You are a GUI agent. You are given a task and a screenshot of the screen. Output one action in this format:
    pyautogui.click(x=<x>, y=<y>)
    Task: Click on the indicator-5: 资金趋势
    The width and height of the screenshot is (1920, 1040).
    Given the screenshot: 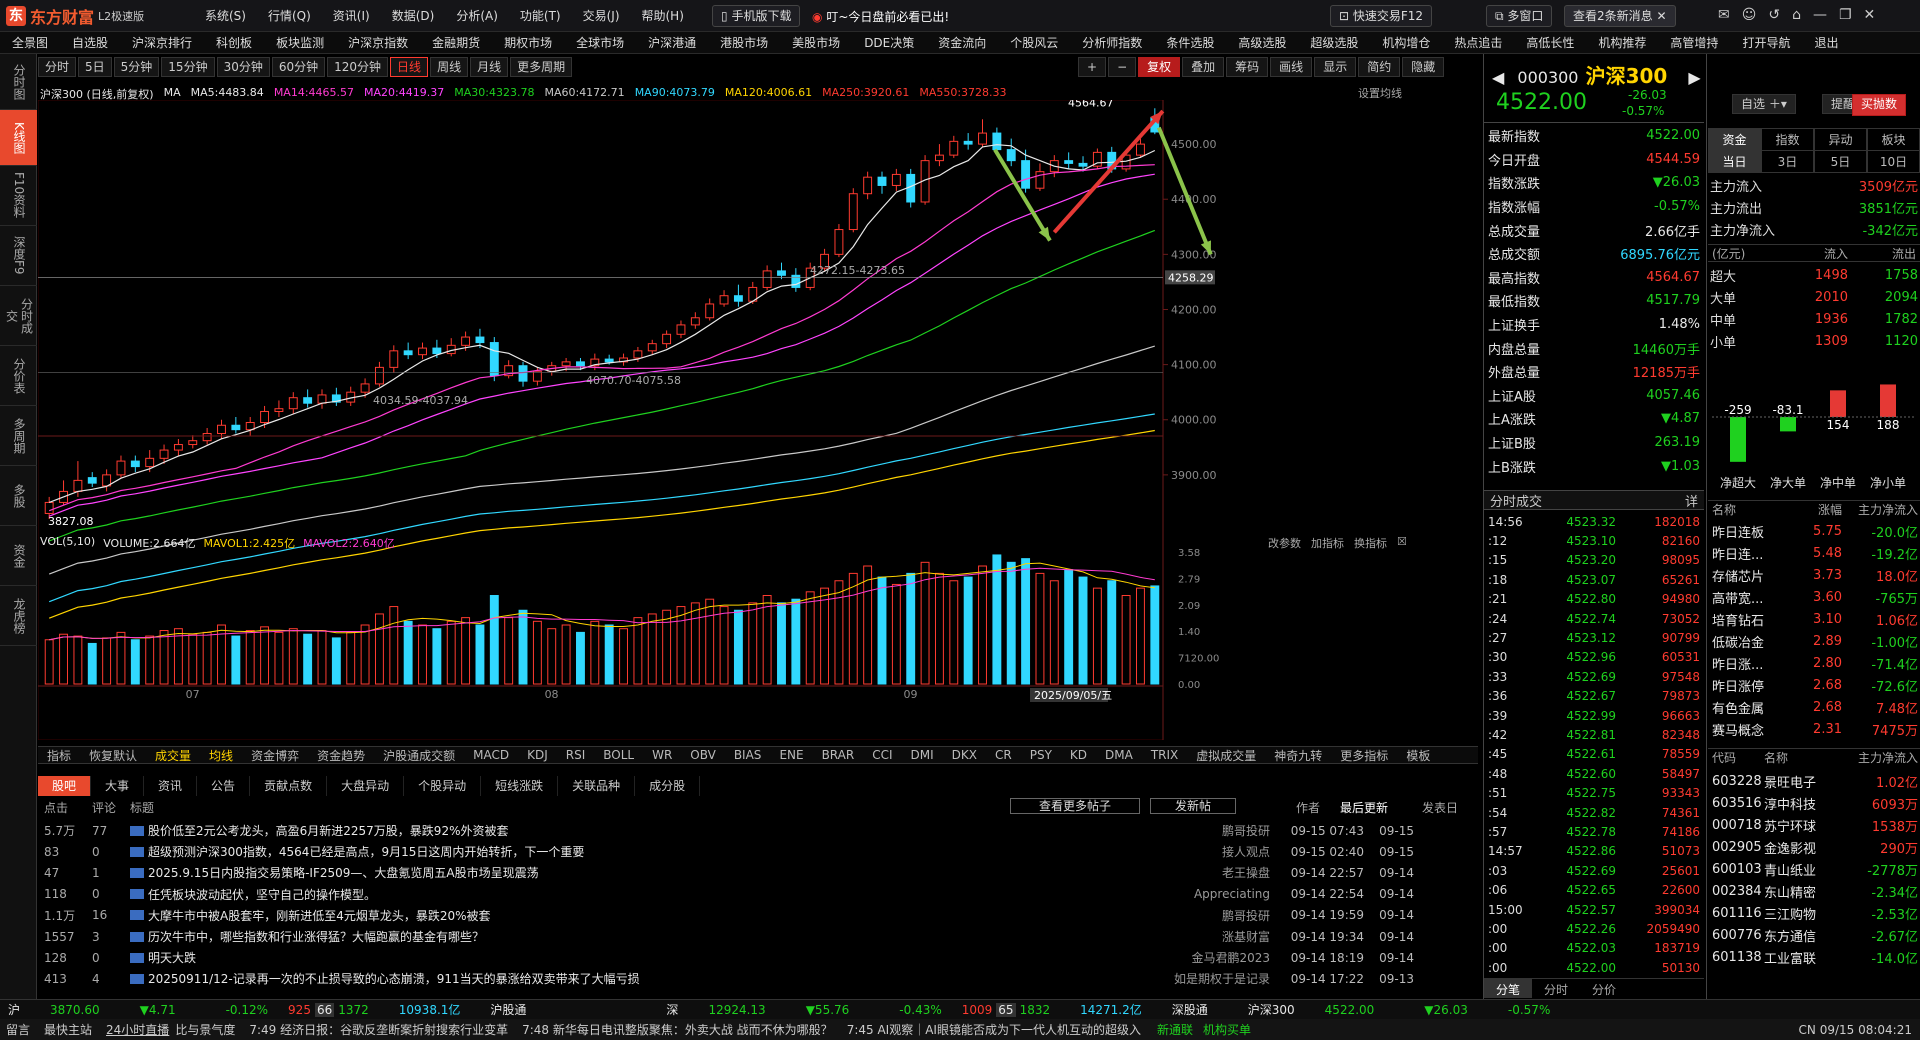 What is the action you would take?
    pyautogui.click(x=341, y=755)
    